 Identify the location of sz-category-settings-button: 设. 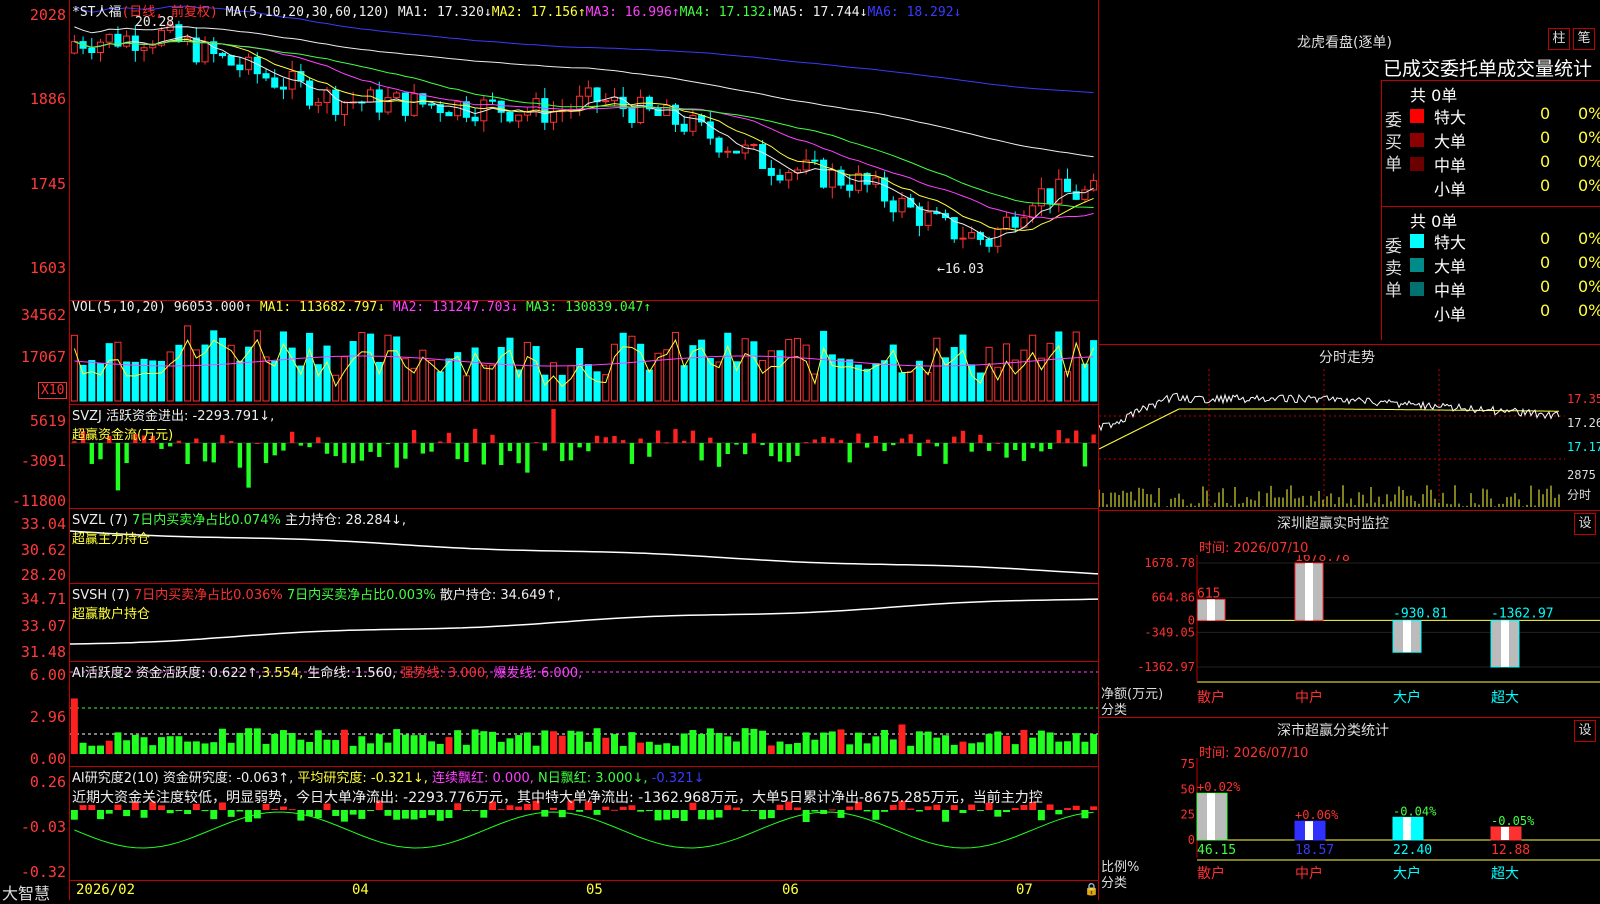
(1585, 731).